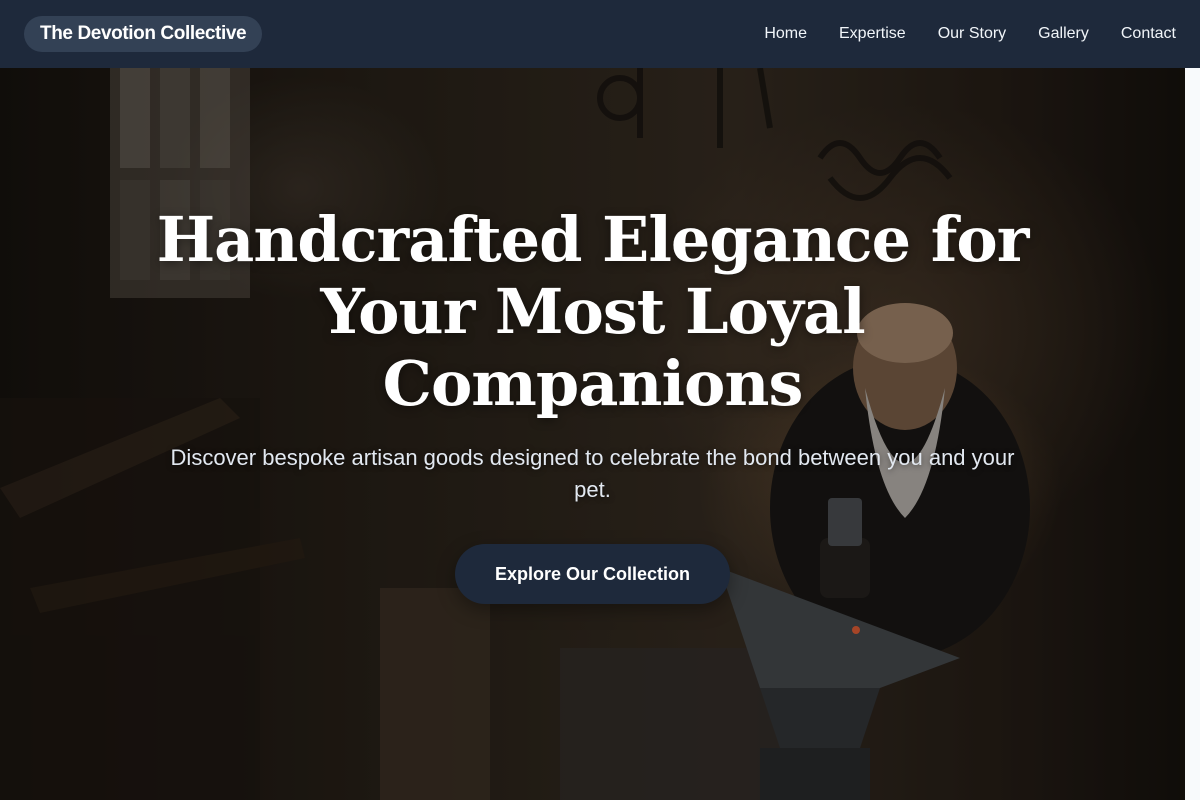 The width and height of the screenshot is (1200, 800). Describe the element at coordinates (1148, 34) in the screenshot. I see `nav-link-contact: Contact` at that location.